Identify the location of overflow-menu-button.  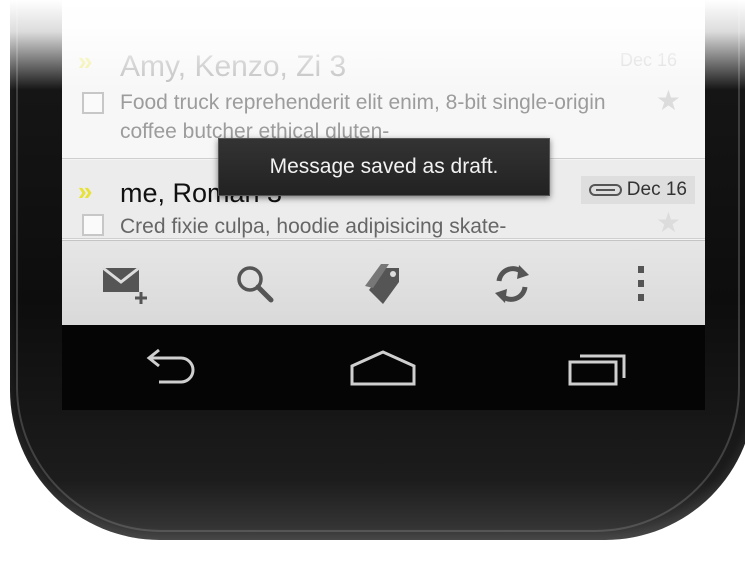
(641, 284).